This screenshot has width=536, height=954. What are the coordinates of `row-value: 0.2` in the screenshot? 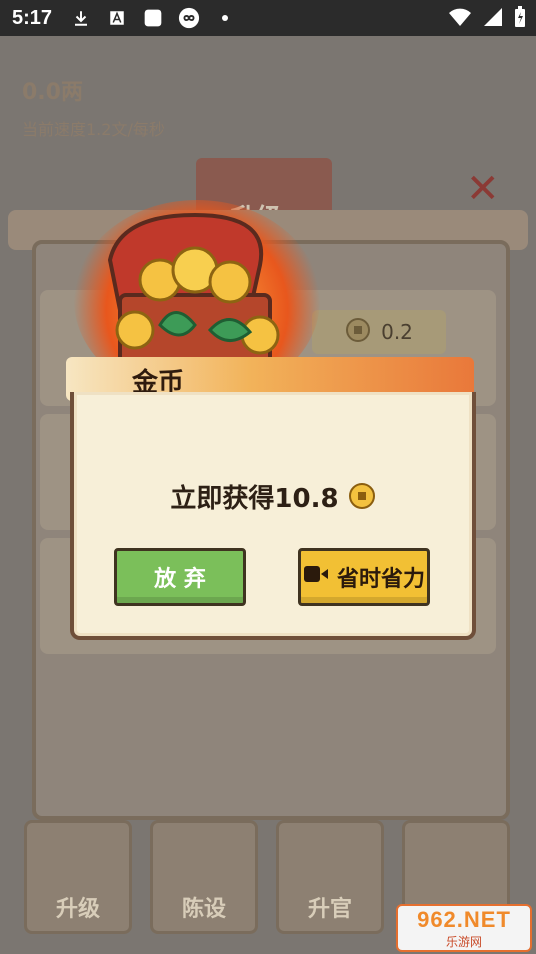 It's located at (379, 332).